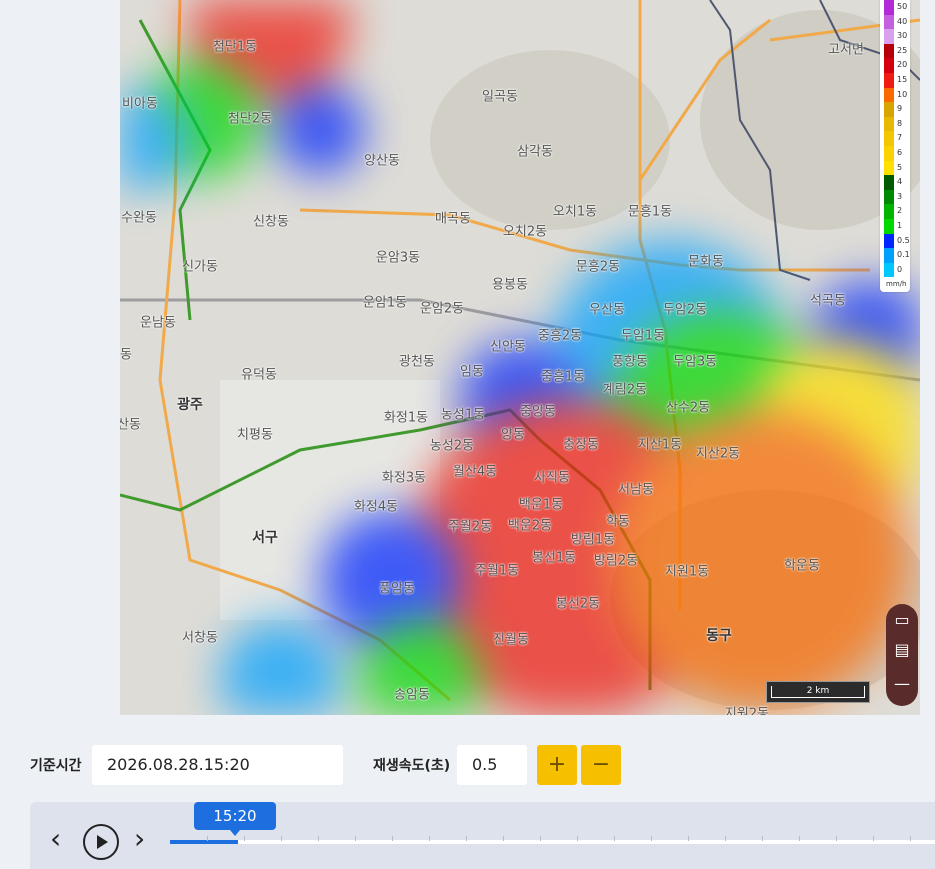  What do you see at coordinates (625, 390) in the screenshot?
I see `place-label: 계림2동` at bounding box center [625, 390].